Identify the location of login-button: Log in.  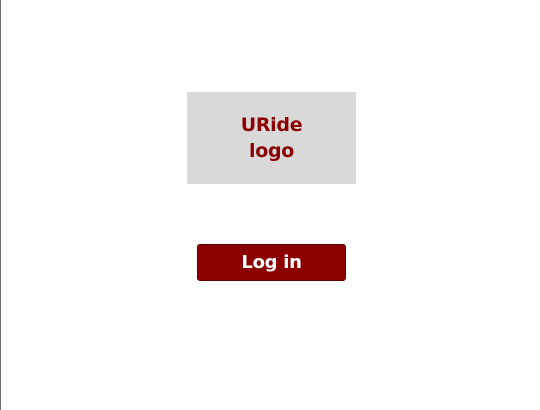
(271, 262).